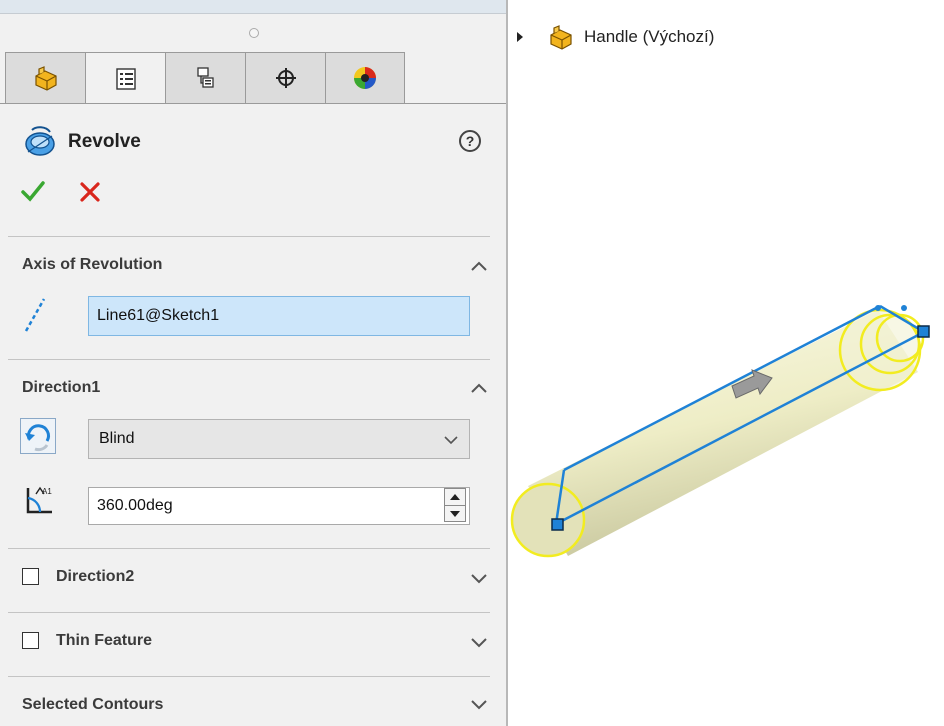 Image resolution: width=944 pixels, height=726 pixels. I want to click on tab-feature-manager, so click(45, 78).